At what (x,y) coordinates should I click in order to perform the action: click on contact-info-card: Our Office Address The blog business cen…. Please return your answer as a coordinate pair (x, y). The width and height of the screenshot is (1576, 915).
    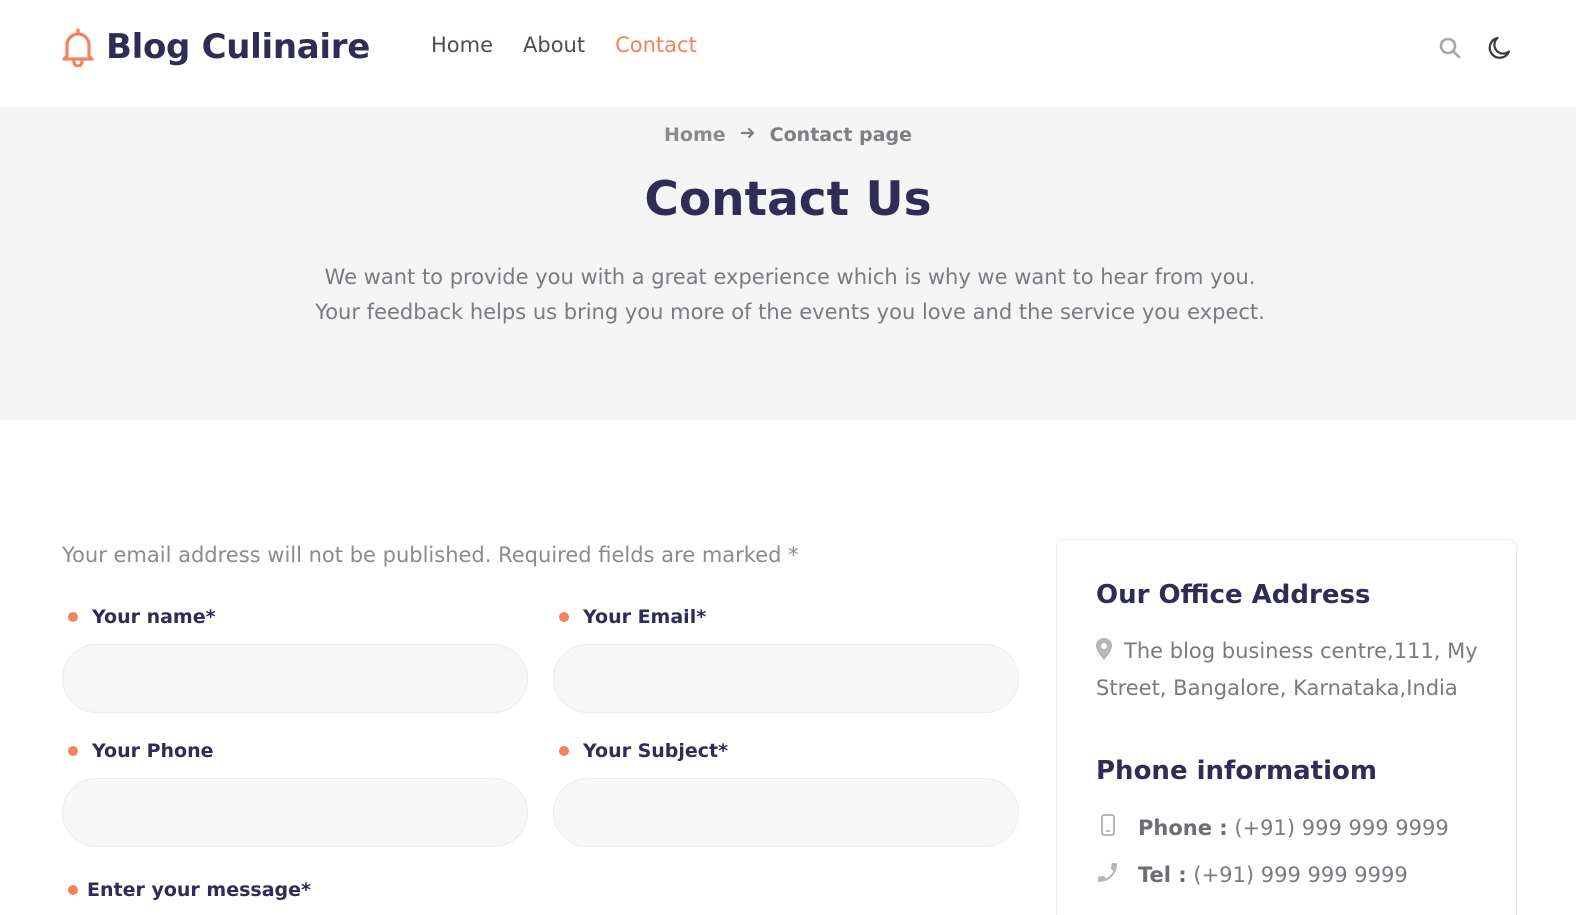
    Looking at the image, I should click on (1286, 727).